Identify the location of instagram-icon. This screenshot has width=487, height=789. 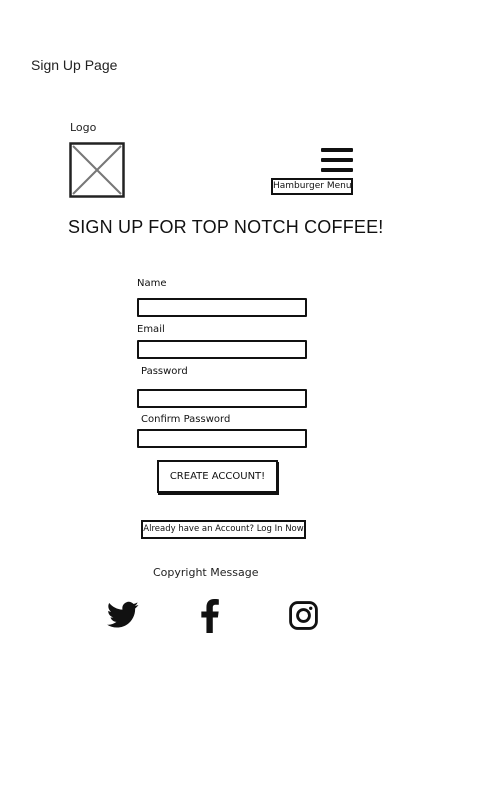
(303, 615).